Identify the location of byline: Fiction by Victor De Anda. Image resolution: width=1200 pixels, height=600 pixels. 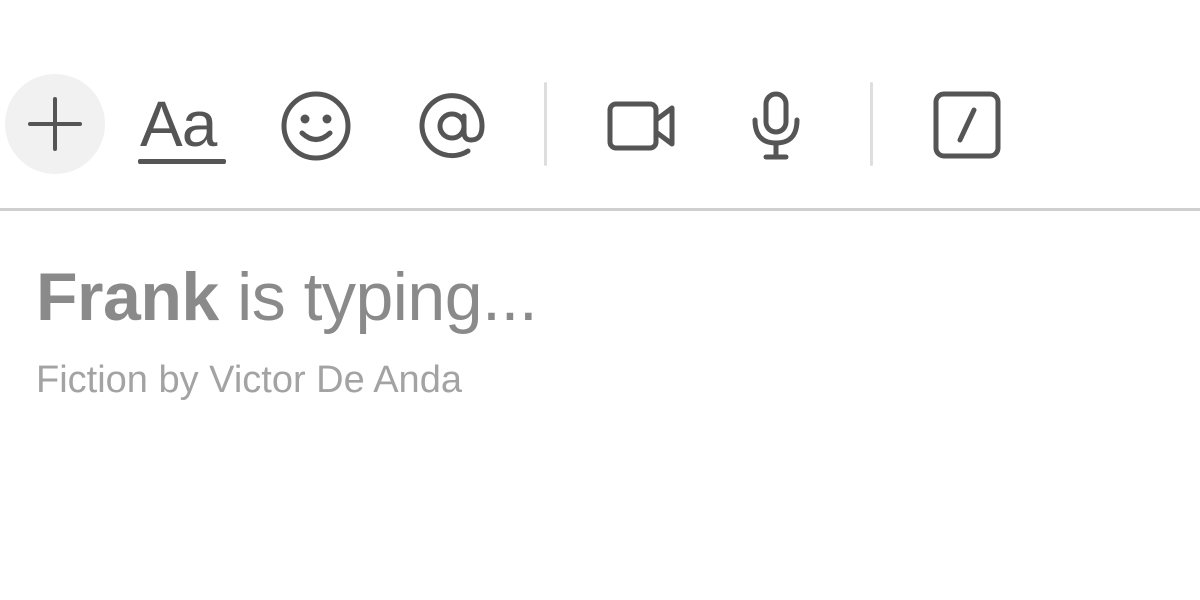
(249, 380).